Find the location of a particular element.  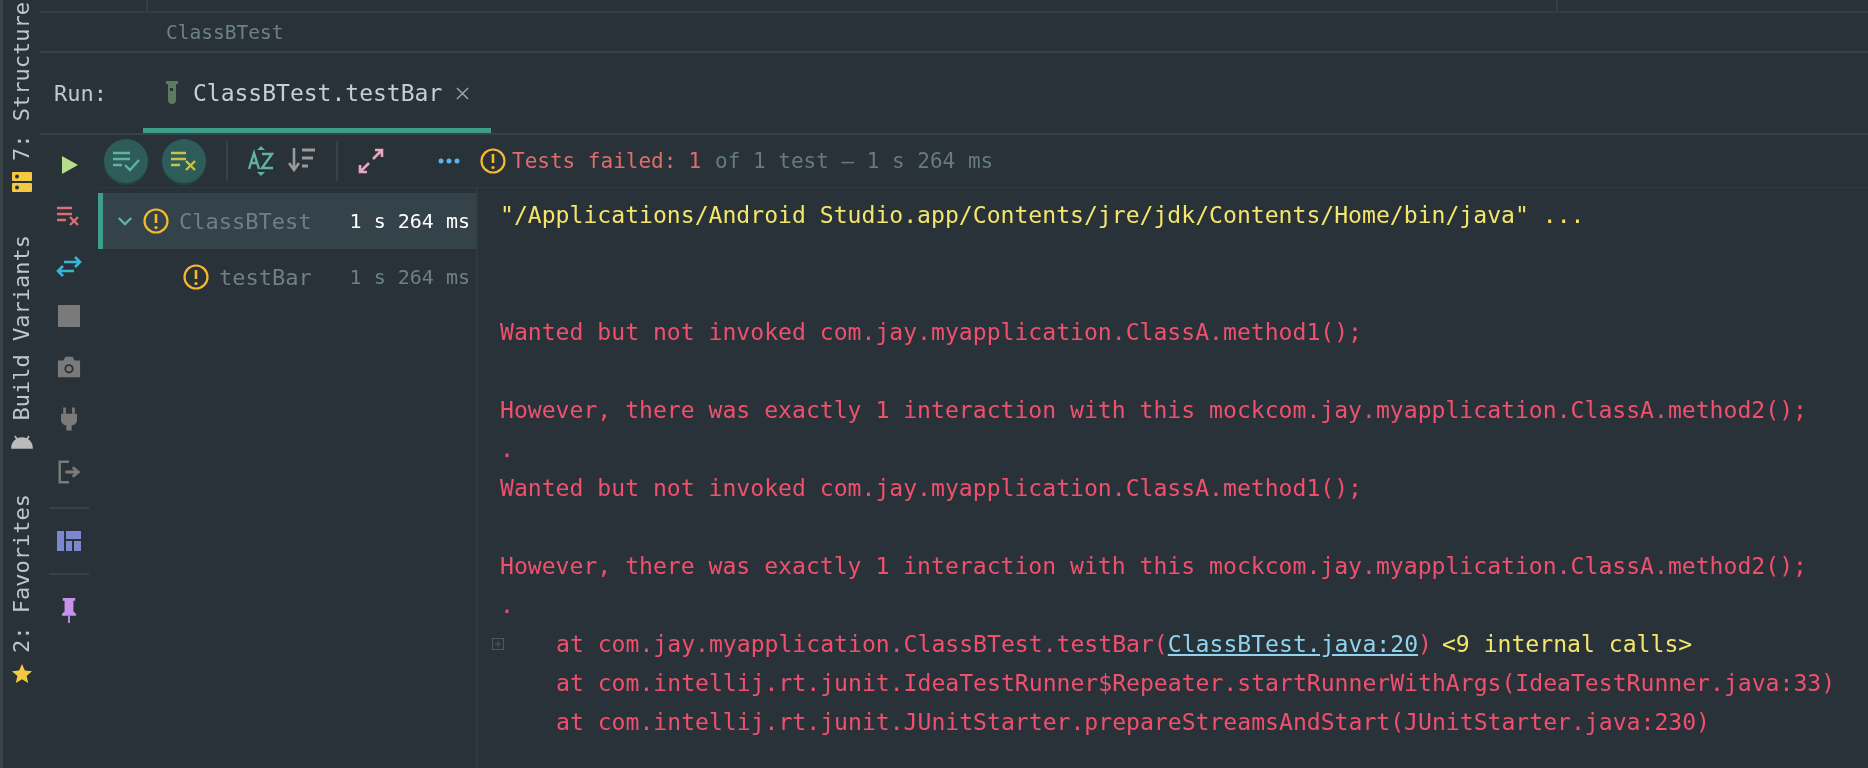

close-icon is located at coordinates (463, 93).